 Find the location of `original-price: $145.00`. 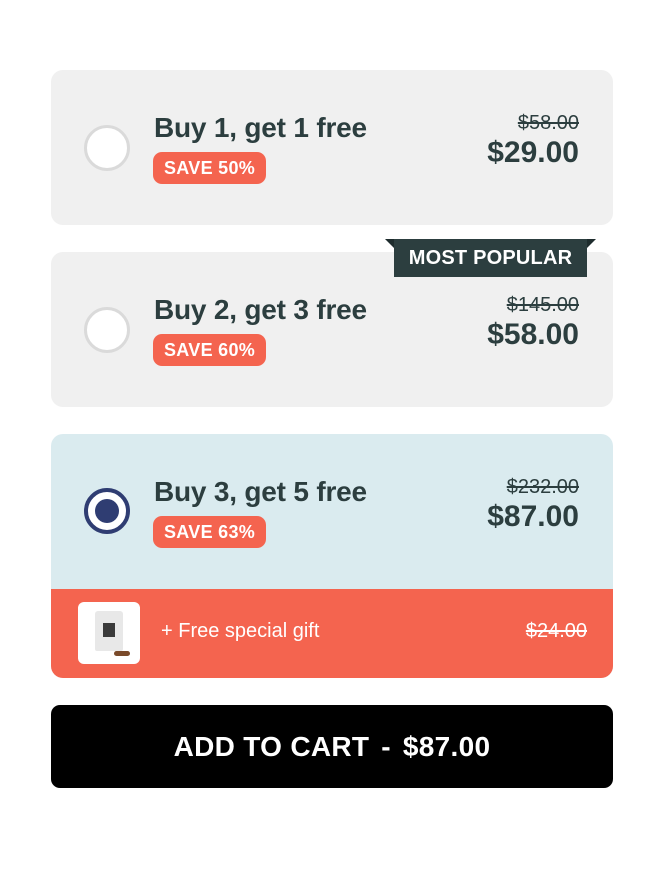

original-price: $145.00 is located at coordinates (542, 305).